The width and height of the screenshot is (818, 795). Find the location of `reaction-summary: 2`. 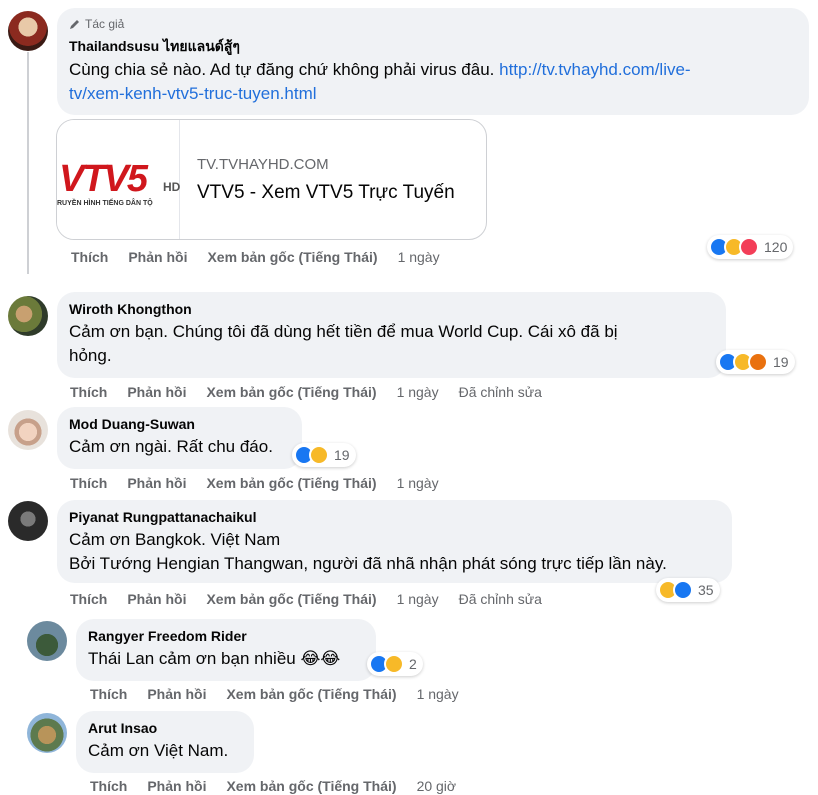

reaction-summary: 2 is located at coordinates (395, 664).